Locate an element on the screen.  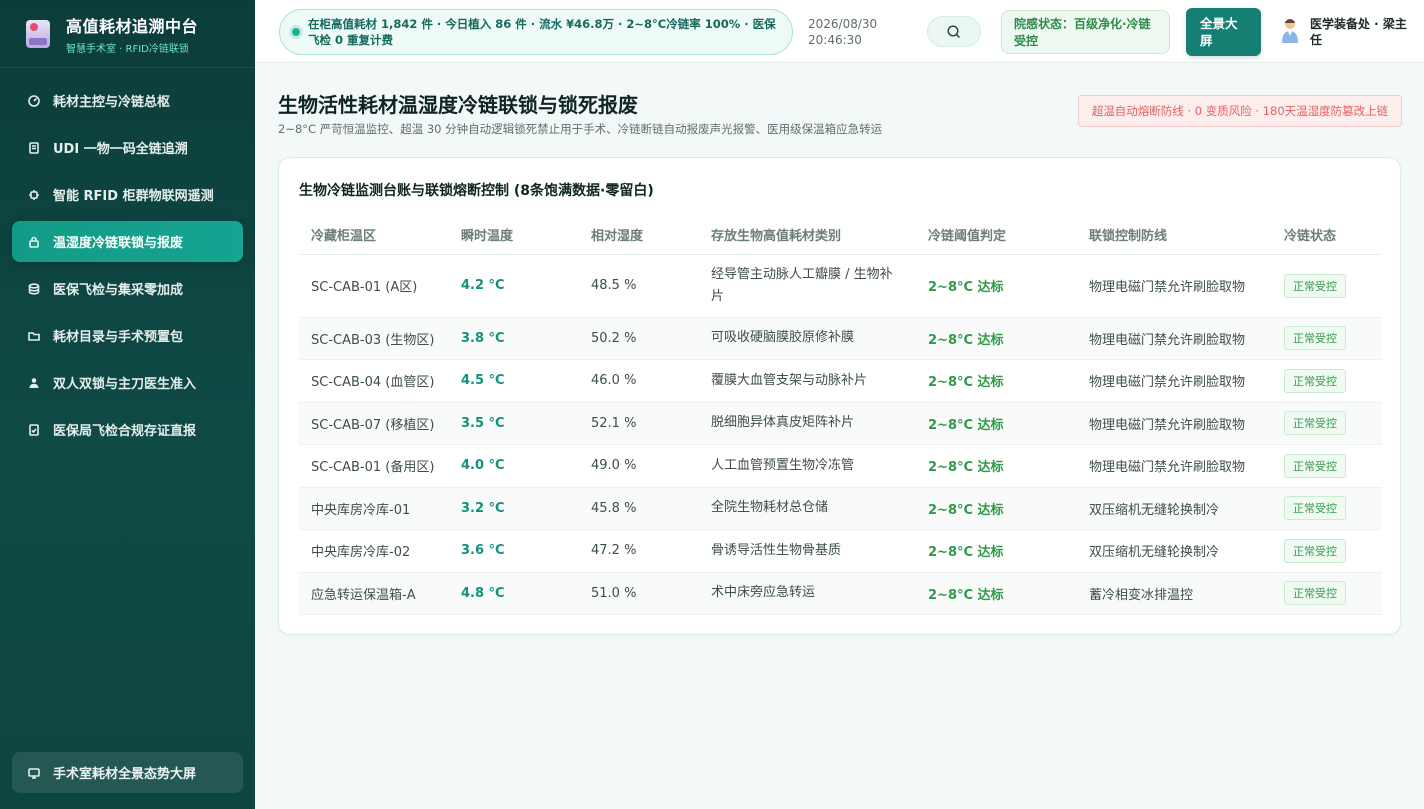
sidebar-item-udi-trace: UDI 一物一码全链追溯 is located at coordinates (127, 147).